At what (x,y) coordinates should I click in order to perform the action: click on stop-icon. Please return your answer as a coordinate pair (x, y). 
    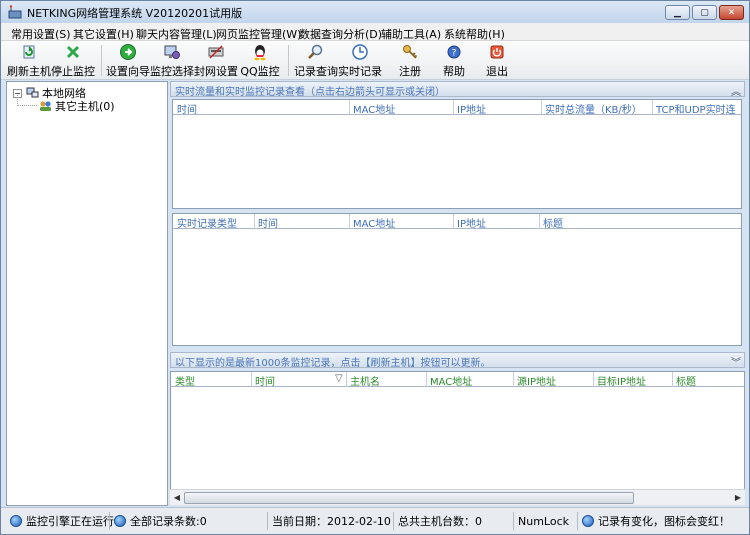
    Looking at the image, I should click on (73, 52).